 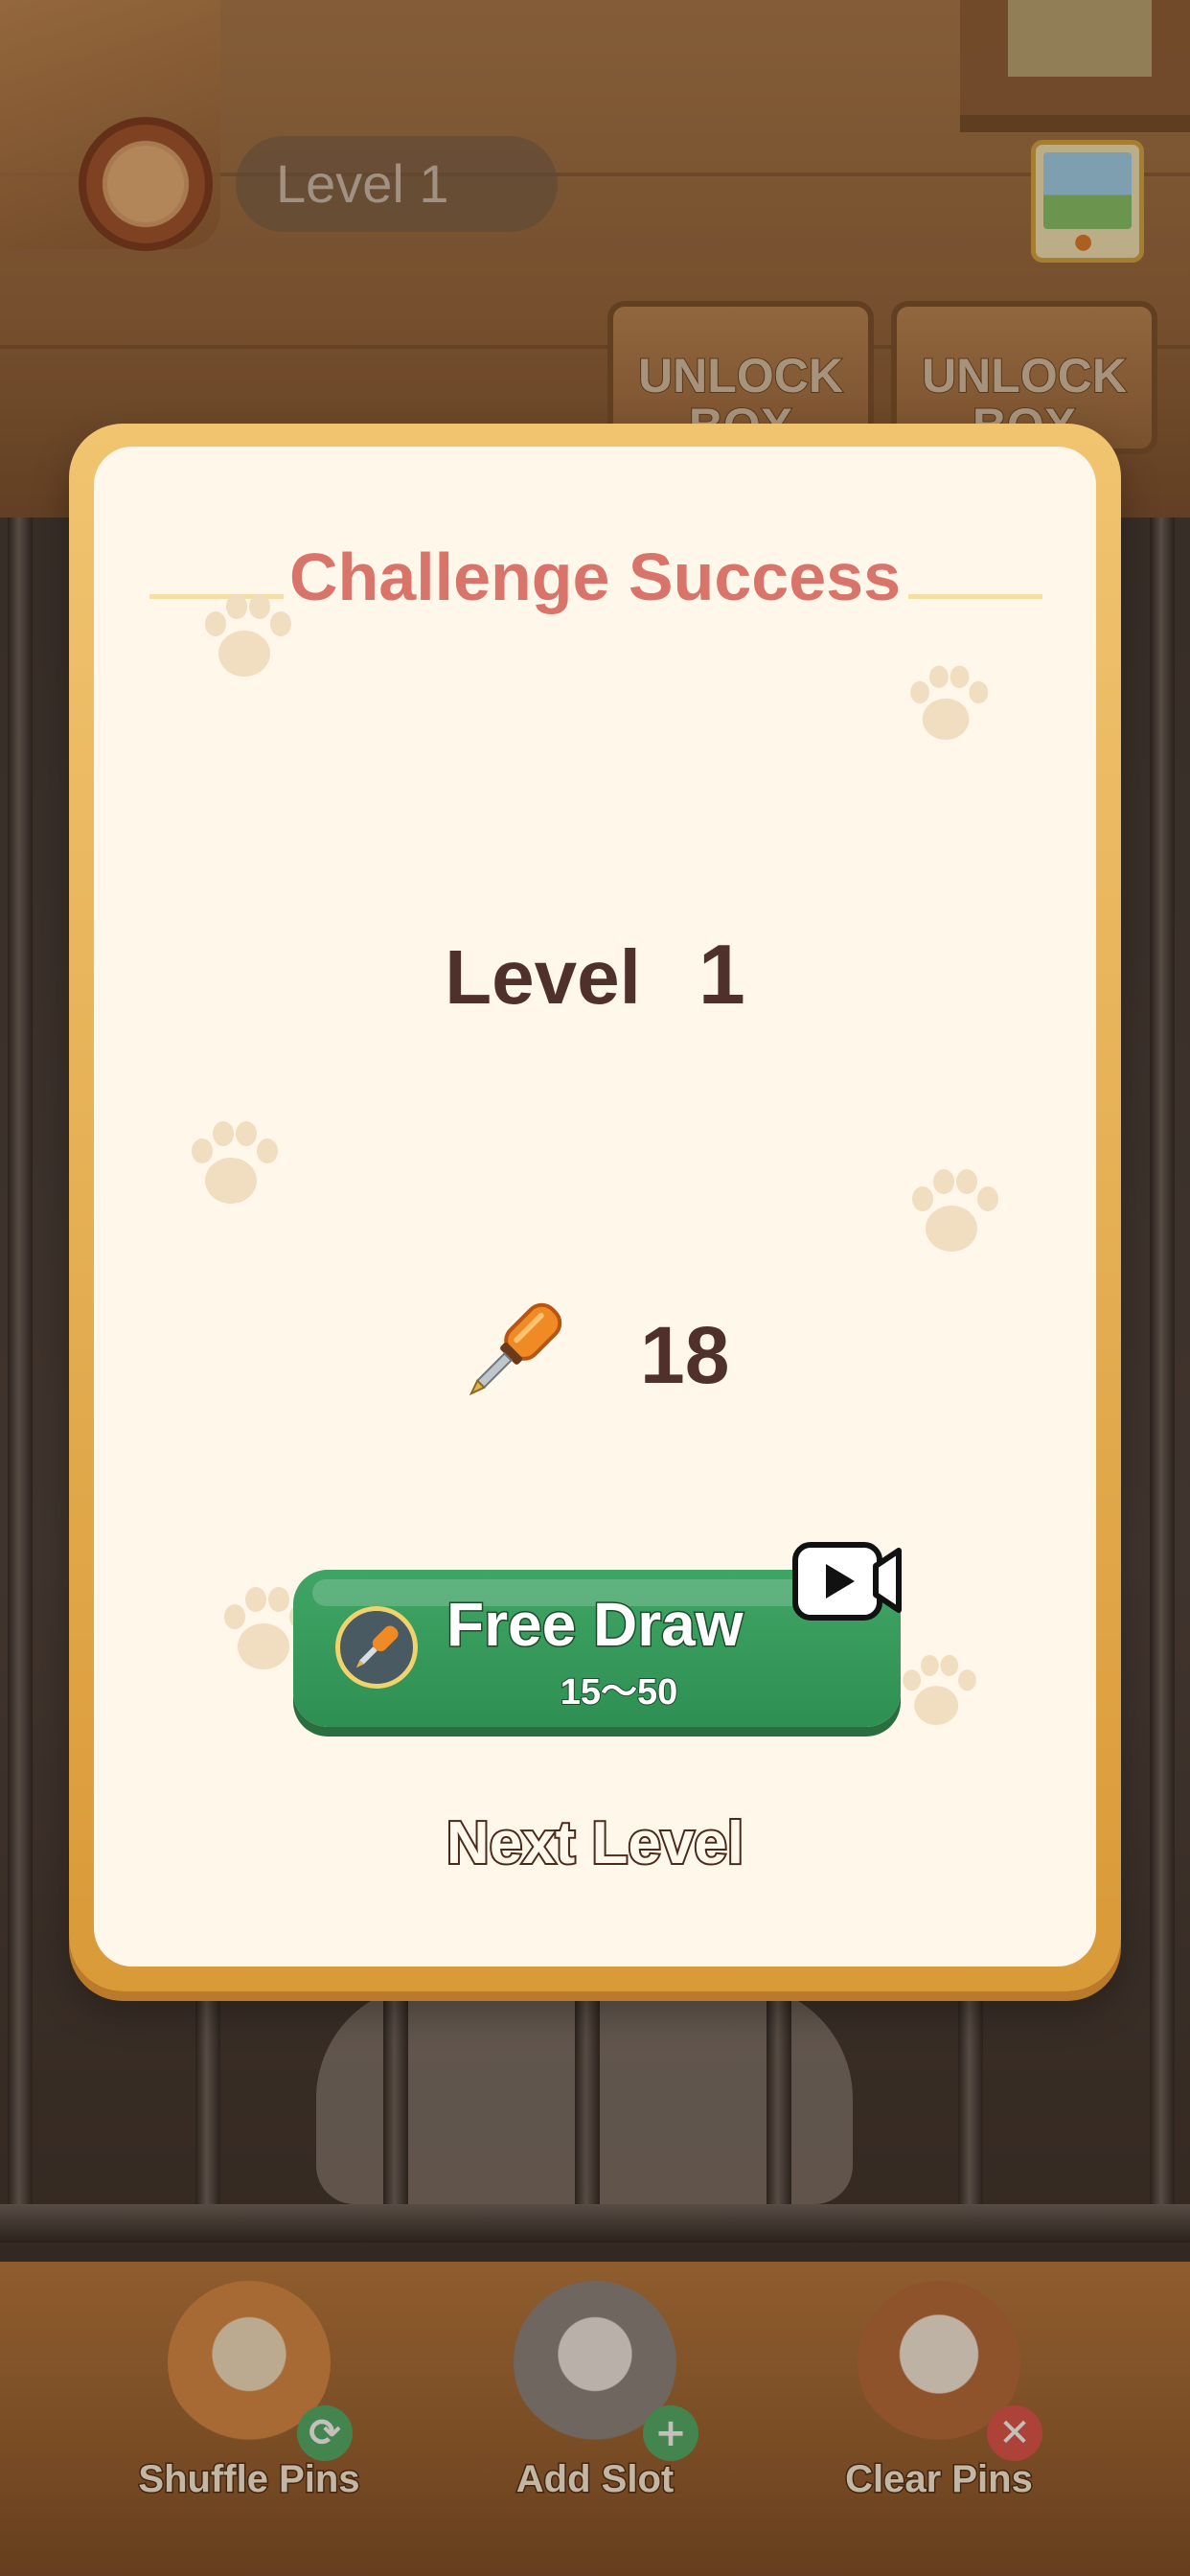 I want to click on reward-row: 18, so click(x=595, y=1352).